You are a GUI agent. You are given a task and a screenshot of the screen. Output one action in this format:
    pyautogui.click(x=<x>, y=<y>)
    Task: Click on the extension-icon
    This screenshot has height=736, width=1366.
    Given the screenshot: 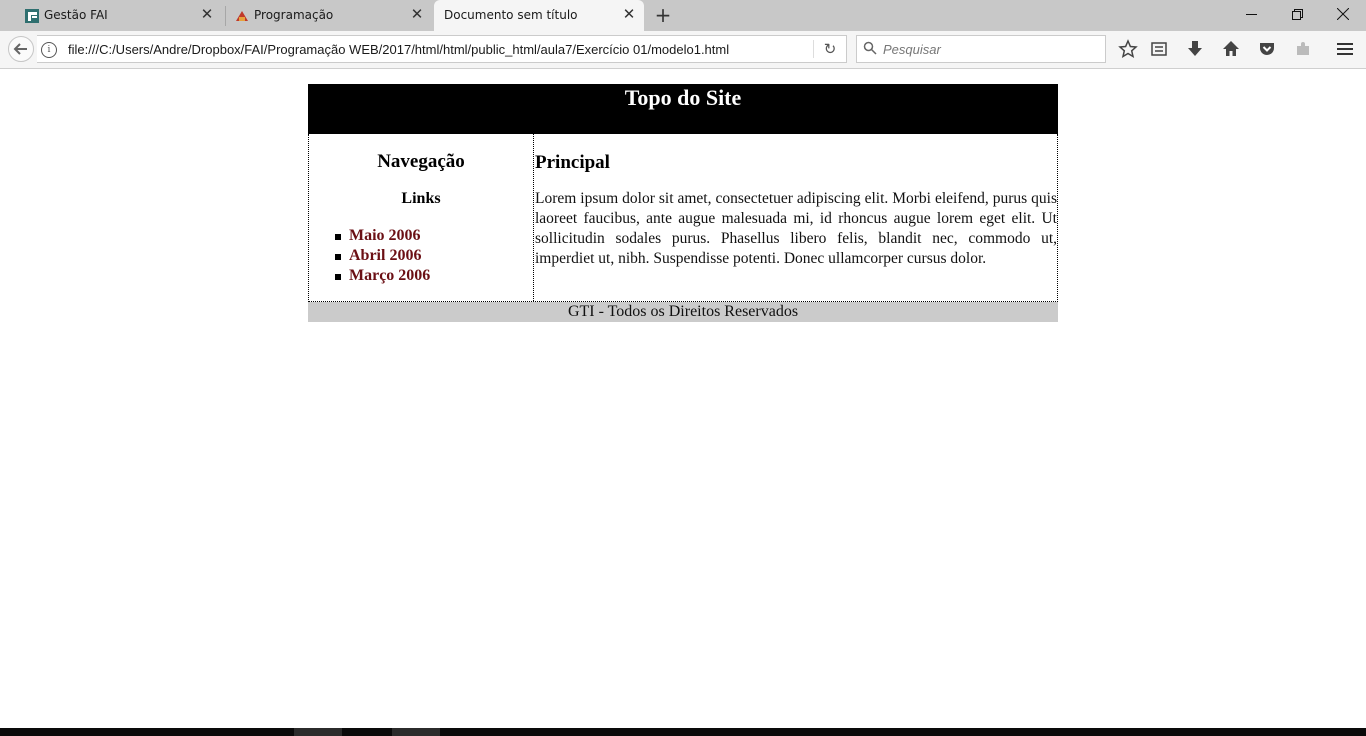 What is the action you would take?
    pyautogui.click(x=1303, y=49)
    